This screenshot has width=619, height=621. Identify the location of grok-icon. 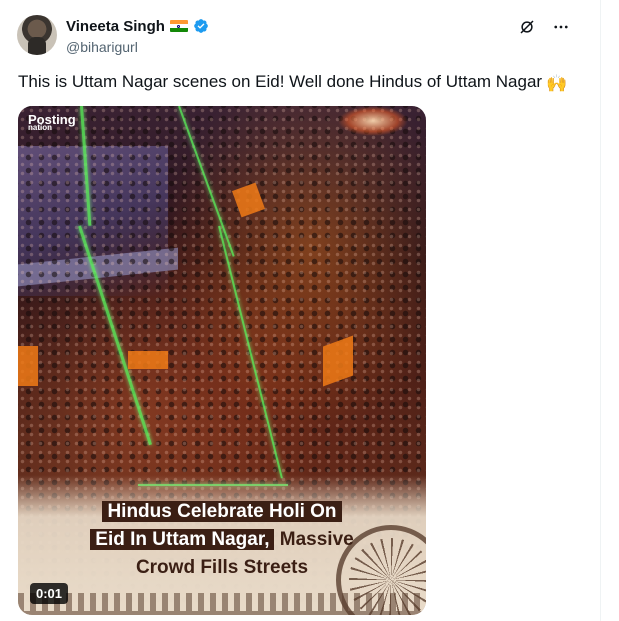
(527, 27).